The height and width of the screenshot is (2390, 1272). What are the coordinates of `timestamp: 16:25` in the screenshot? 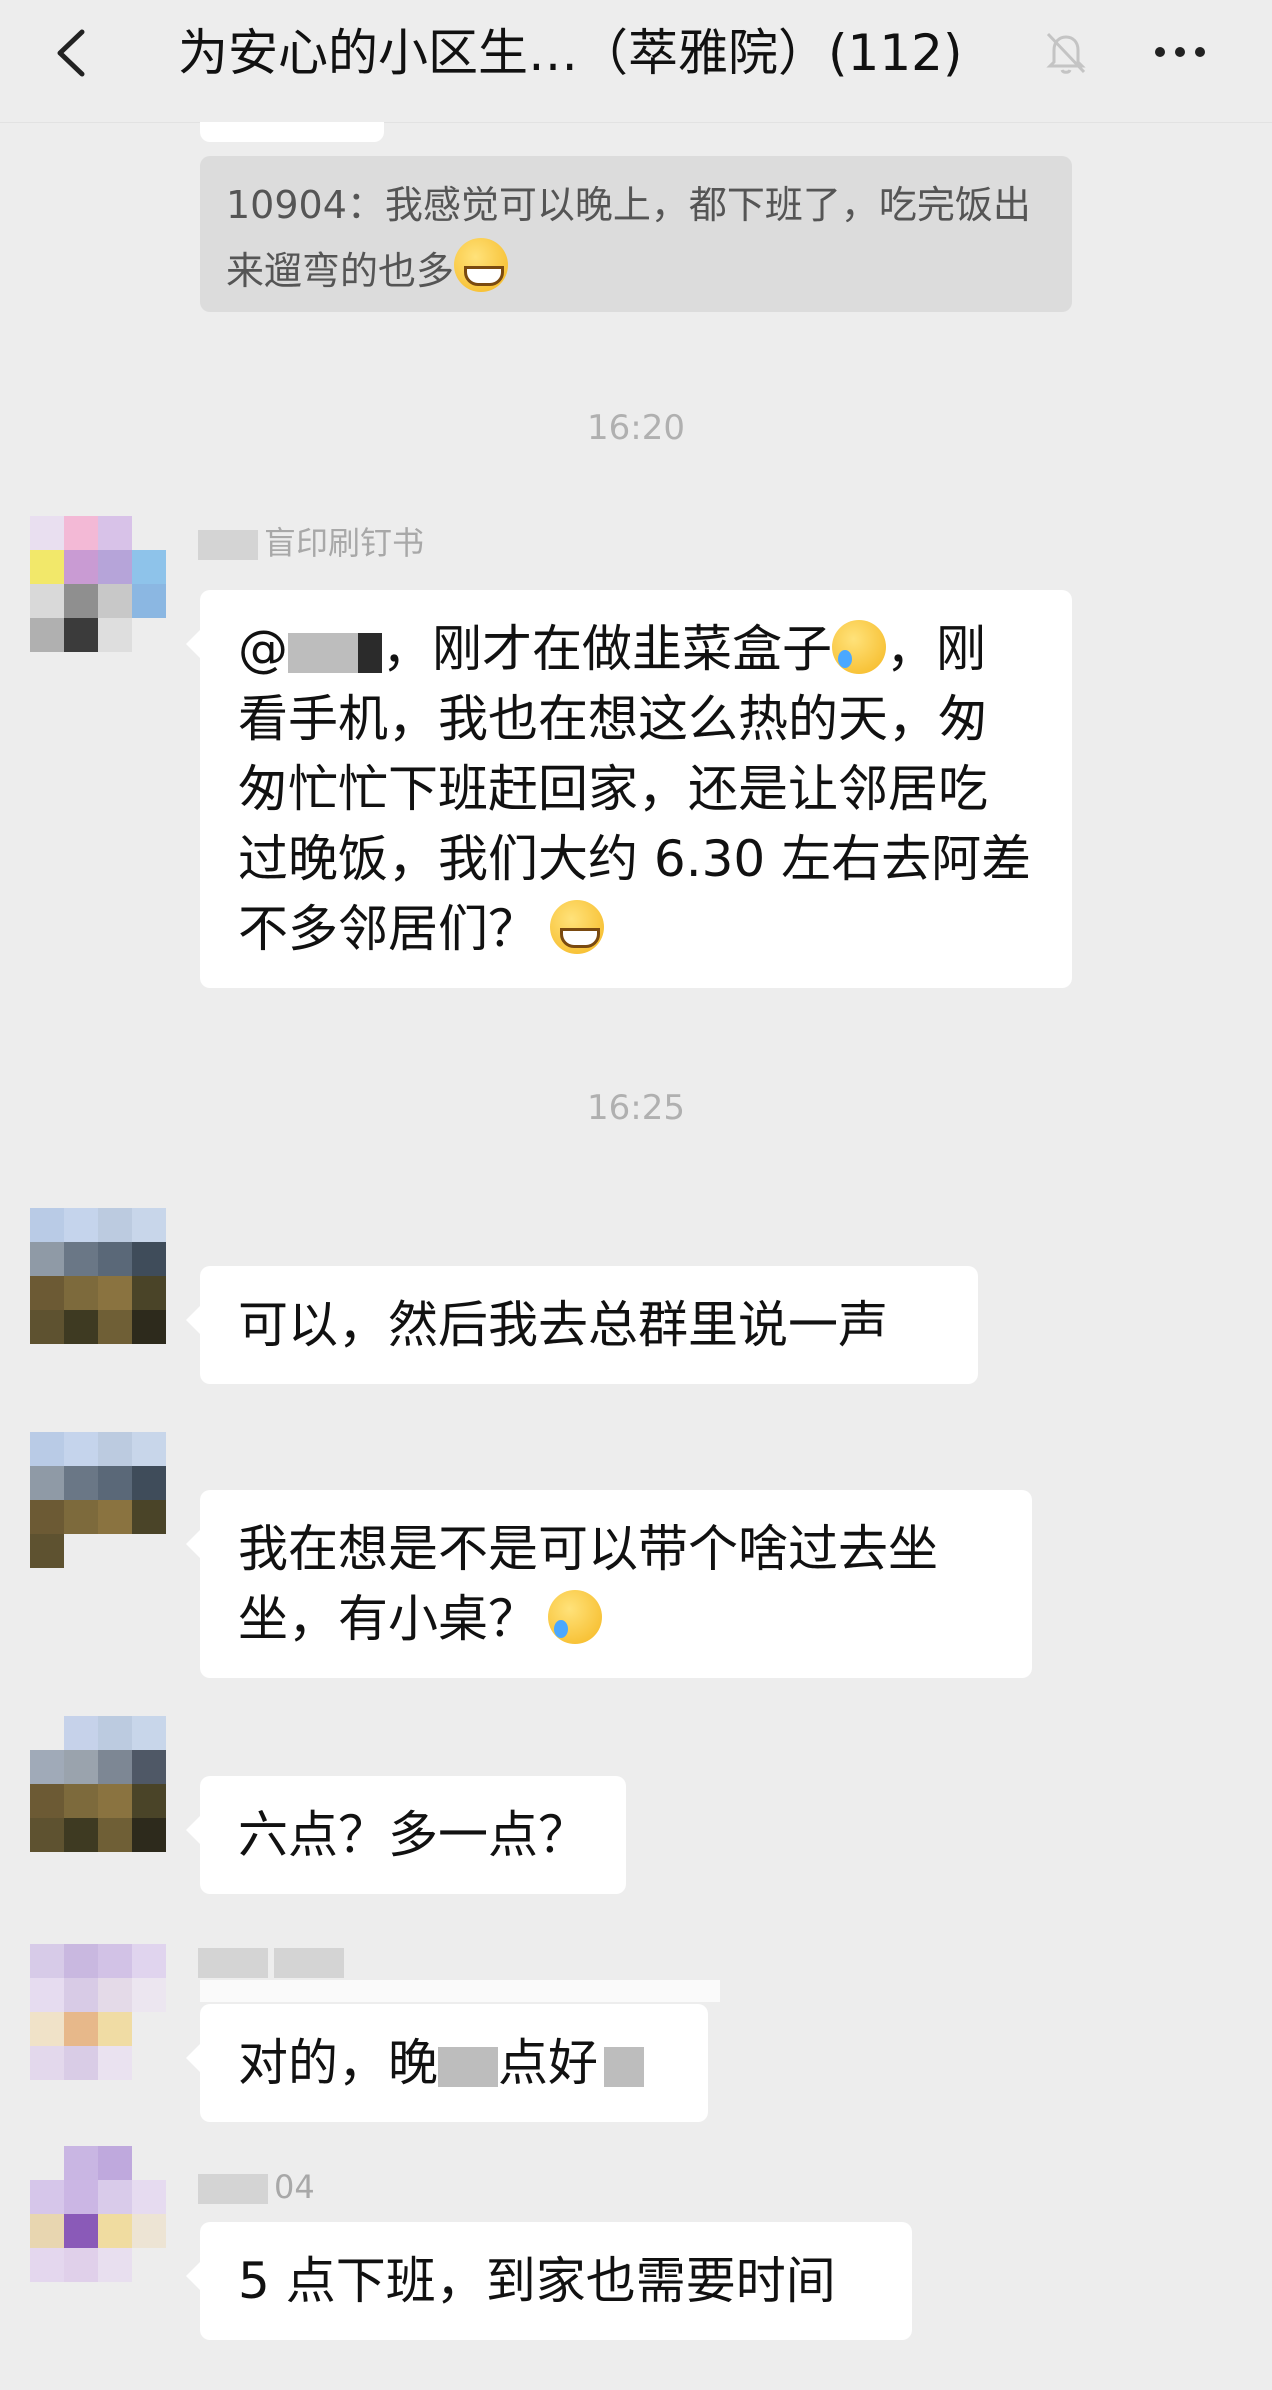 It's located at (636, 1108).